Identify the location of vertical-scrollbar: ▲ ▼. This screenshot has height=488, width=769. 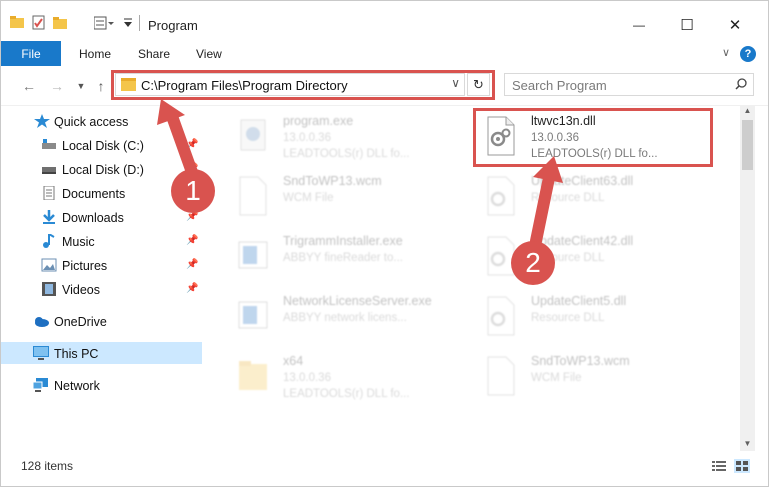
(747, 278).